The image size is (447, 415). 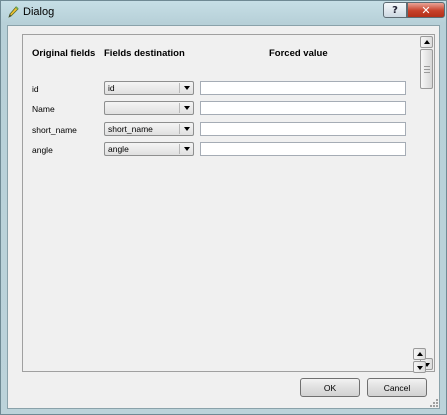 What do you see at coordinates (298, 53) in the screenshot?
I see `header-forced-value: Forced value` at bounding box center [298, 53].